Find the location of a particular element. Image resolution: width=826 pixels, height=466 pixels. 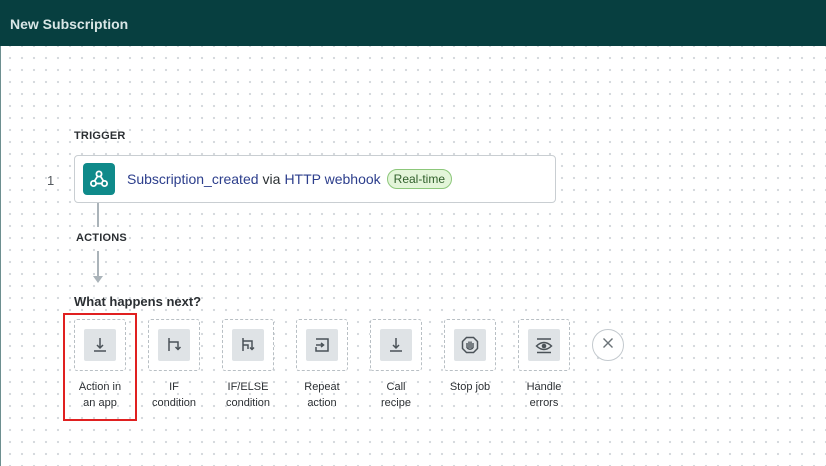

call-recipe-icon is located at coordinates (396, 345).